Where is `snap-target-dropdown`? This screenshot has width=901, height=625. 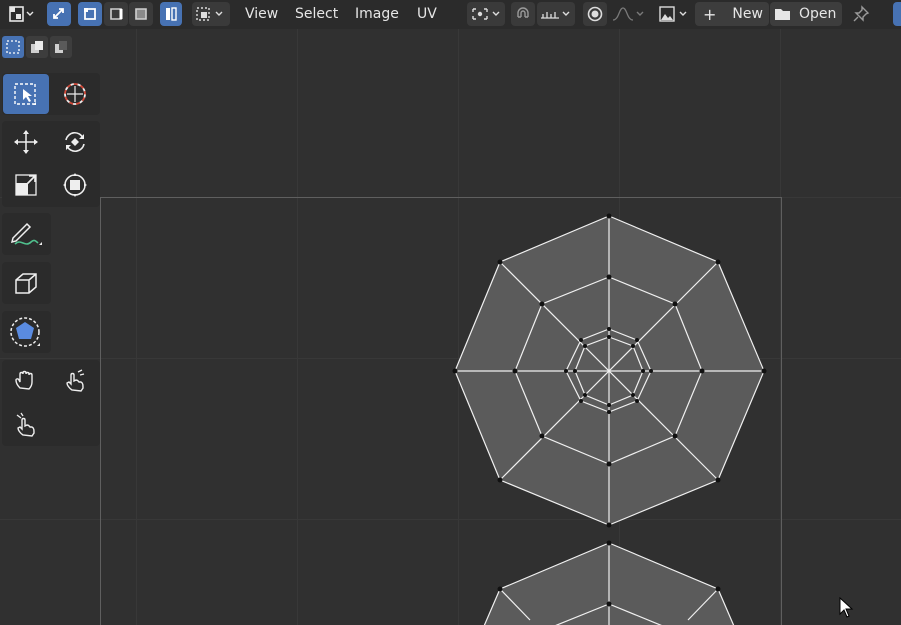
snap-target-dropdown is located at coordinates (556, 14).